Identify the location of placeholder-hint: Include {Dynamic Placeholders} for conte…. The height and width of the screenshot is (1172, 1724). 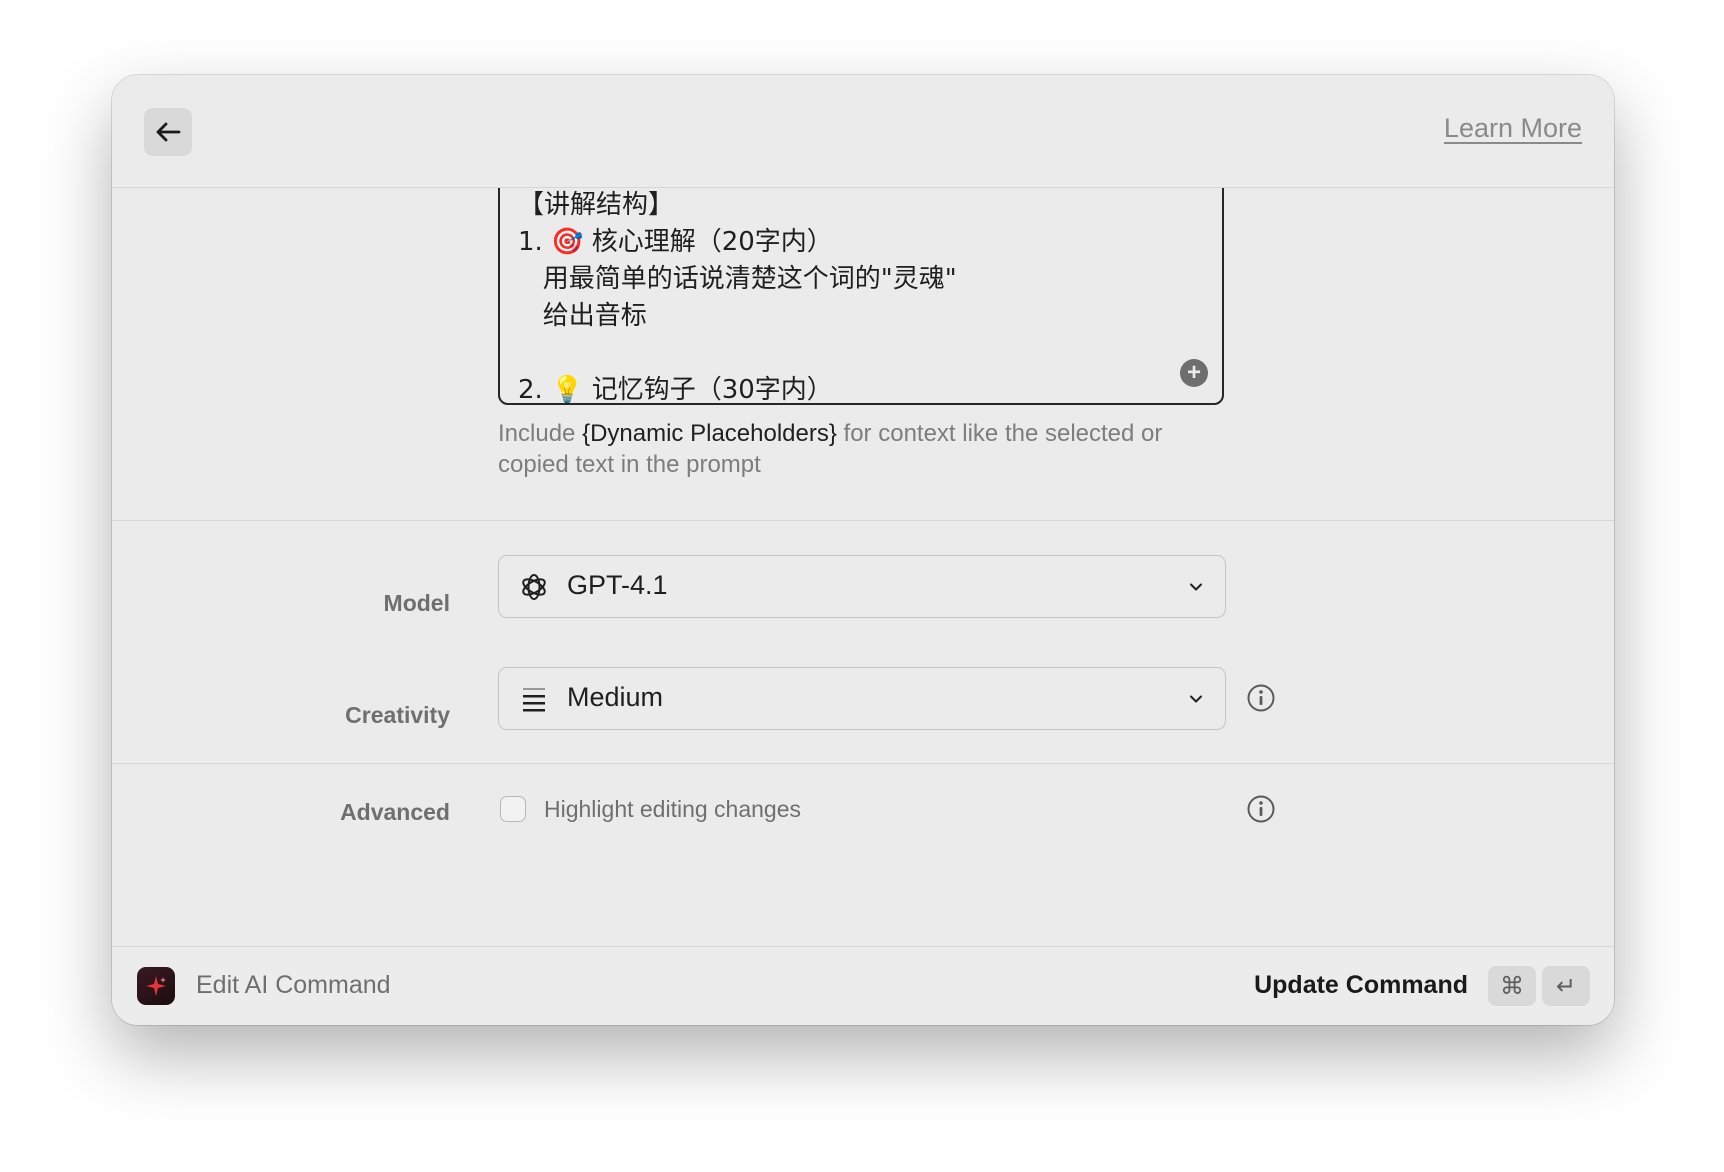
(868, 449).